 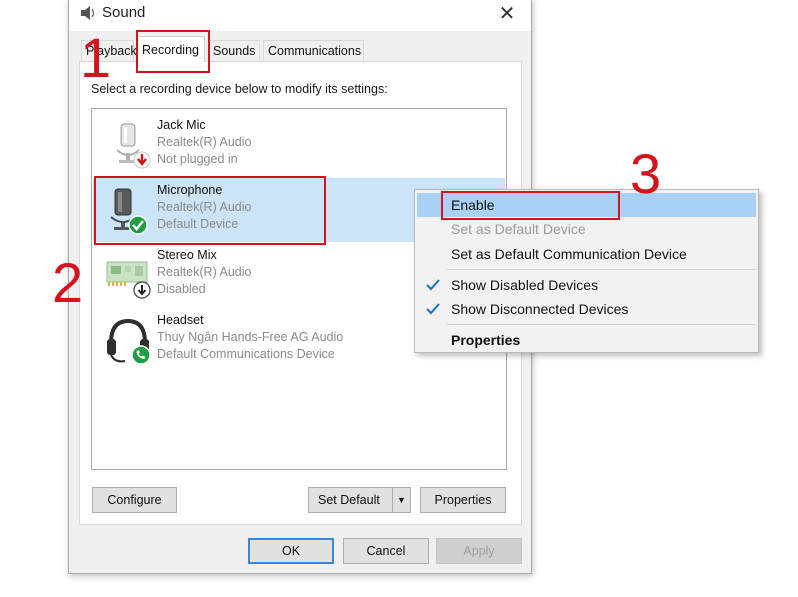 What do you see at coordinates (124, 12) in the screenshot?
I see `window-title: Sound` at bounding box center [124, 12].